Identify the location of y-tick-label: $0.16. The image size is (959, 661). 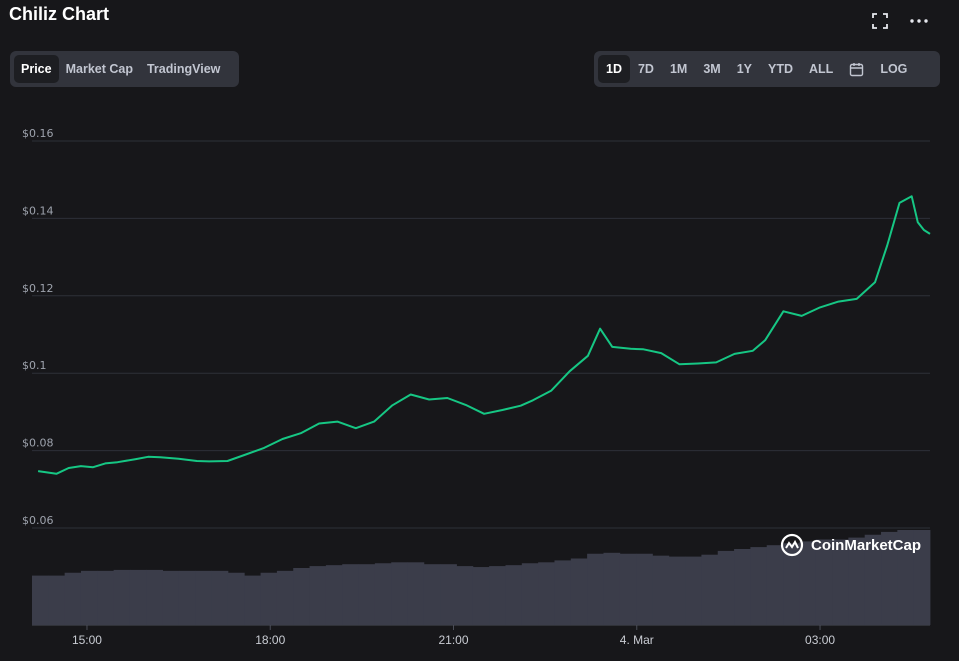
(38, 133).